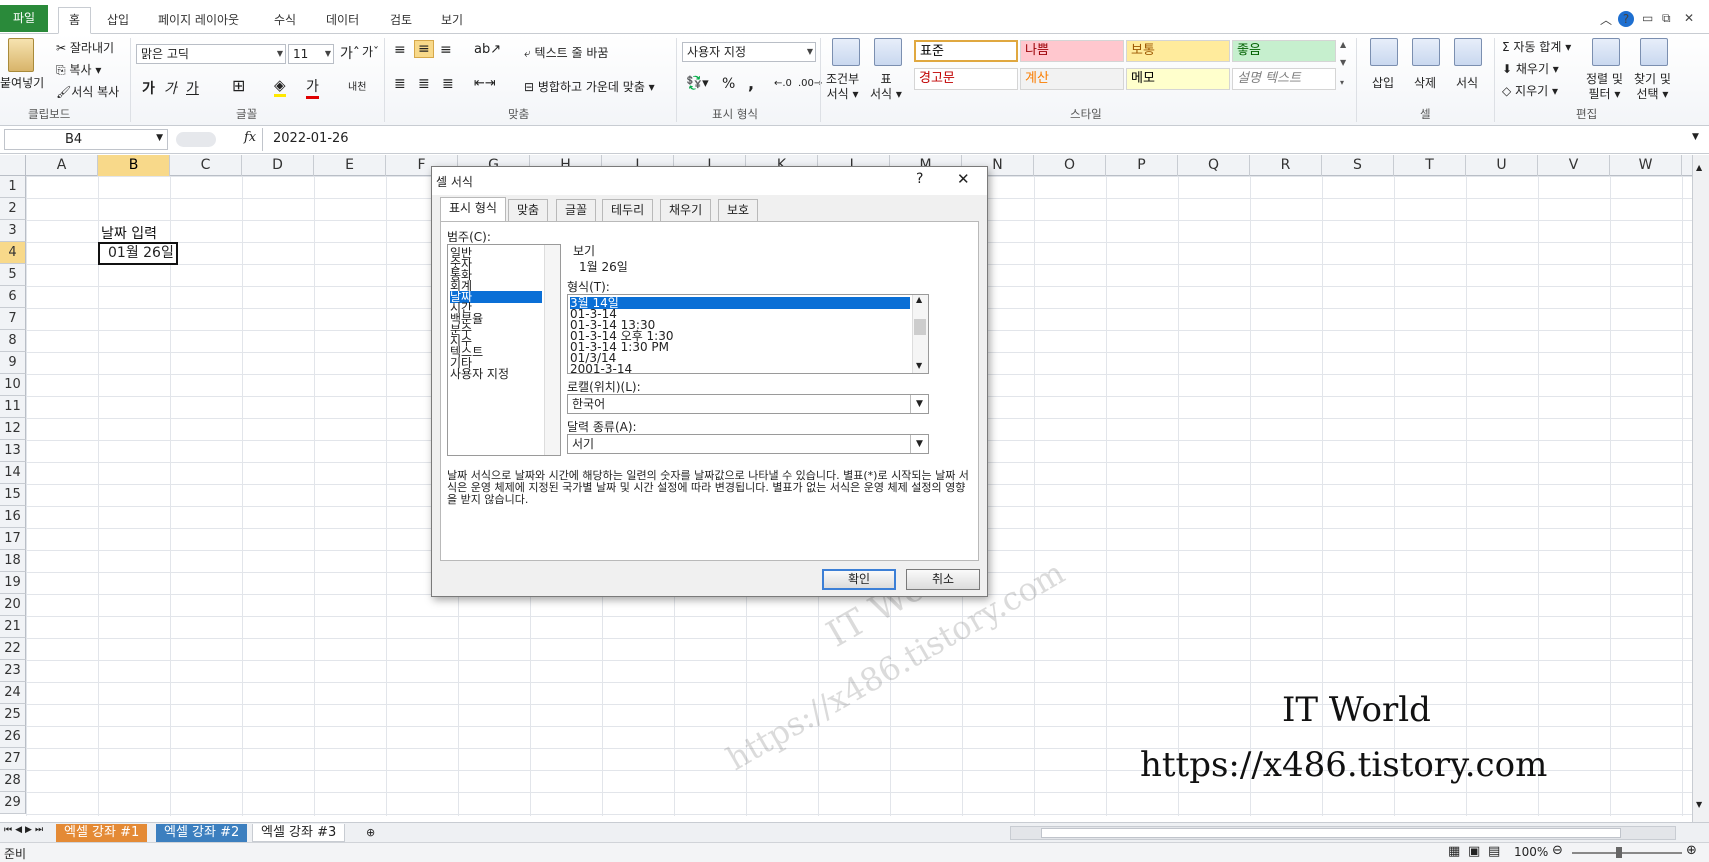 The image size is (1709, 862). Describe the element at coordinates (285, 21) in the screenshot. I see `tab-formulas: 수식` at that location.